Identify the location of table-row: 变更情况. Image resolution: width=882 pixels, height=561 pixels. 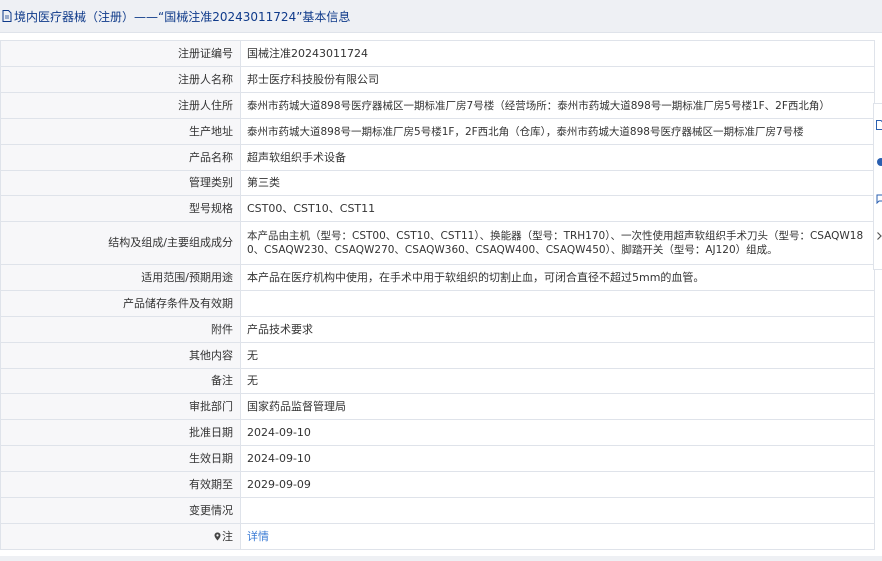
(437, 510).